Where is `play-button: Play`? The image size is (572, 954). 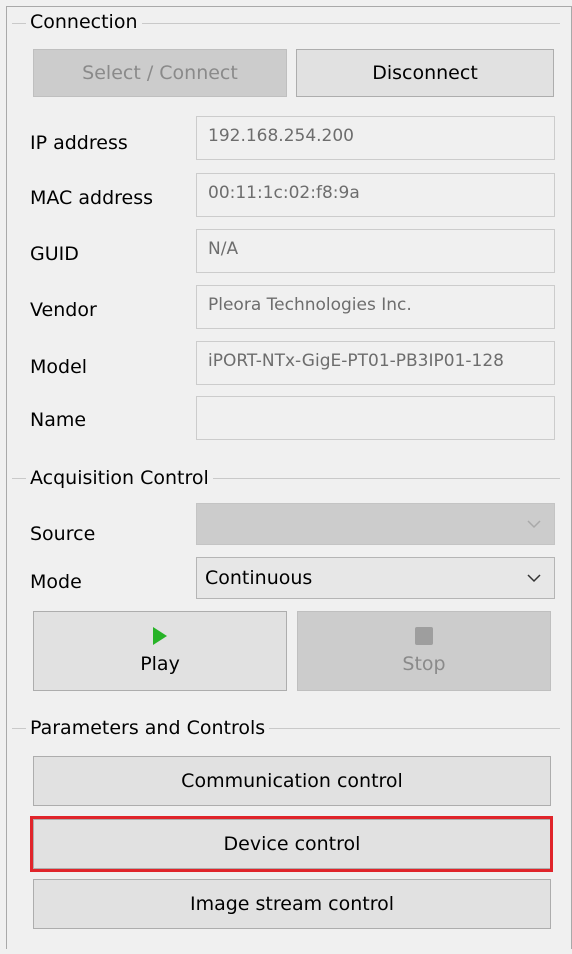
play-button: Play is located at coordinates (160, 651).